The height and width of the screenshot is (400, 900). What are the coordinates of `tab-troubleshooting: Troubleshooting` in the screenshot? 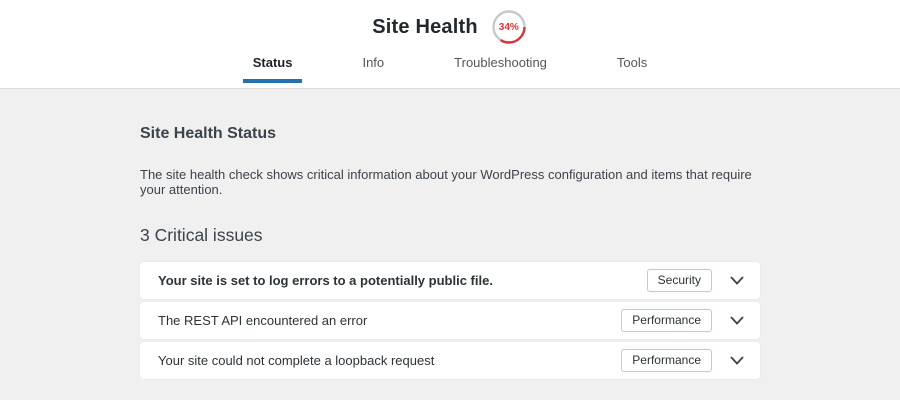 It's located at (500, 67).